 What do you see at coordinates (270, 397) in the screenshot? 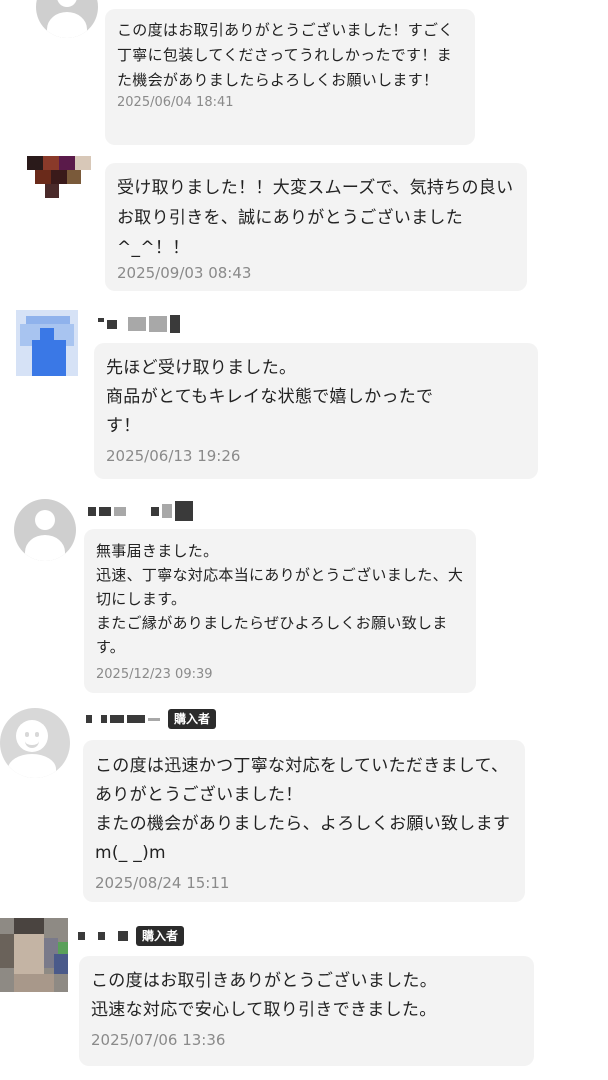
I see `review-message: 先ほど受け取りました。 商品がとてもキレイな状態で嬉しかったです！` at bounding box center [270, 397].